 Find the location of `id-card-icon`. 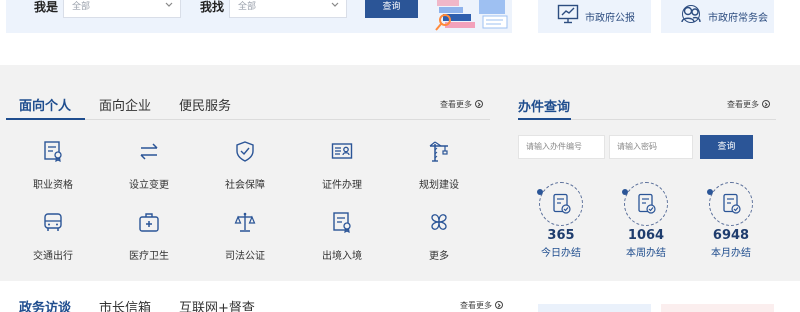

id-card-icon is located at coordinates (342, 151).